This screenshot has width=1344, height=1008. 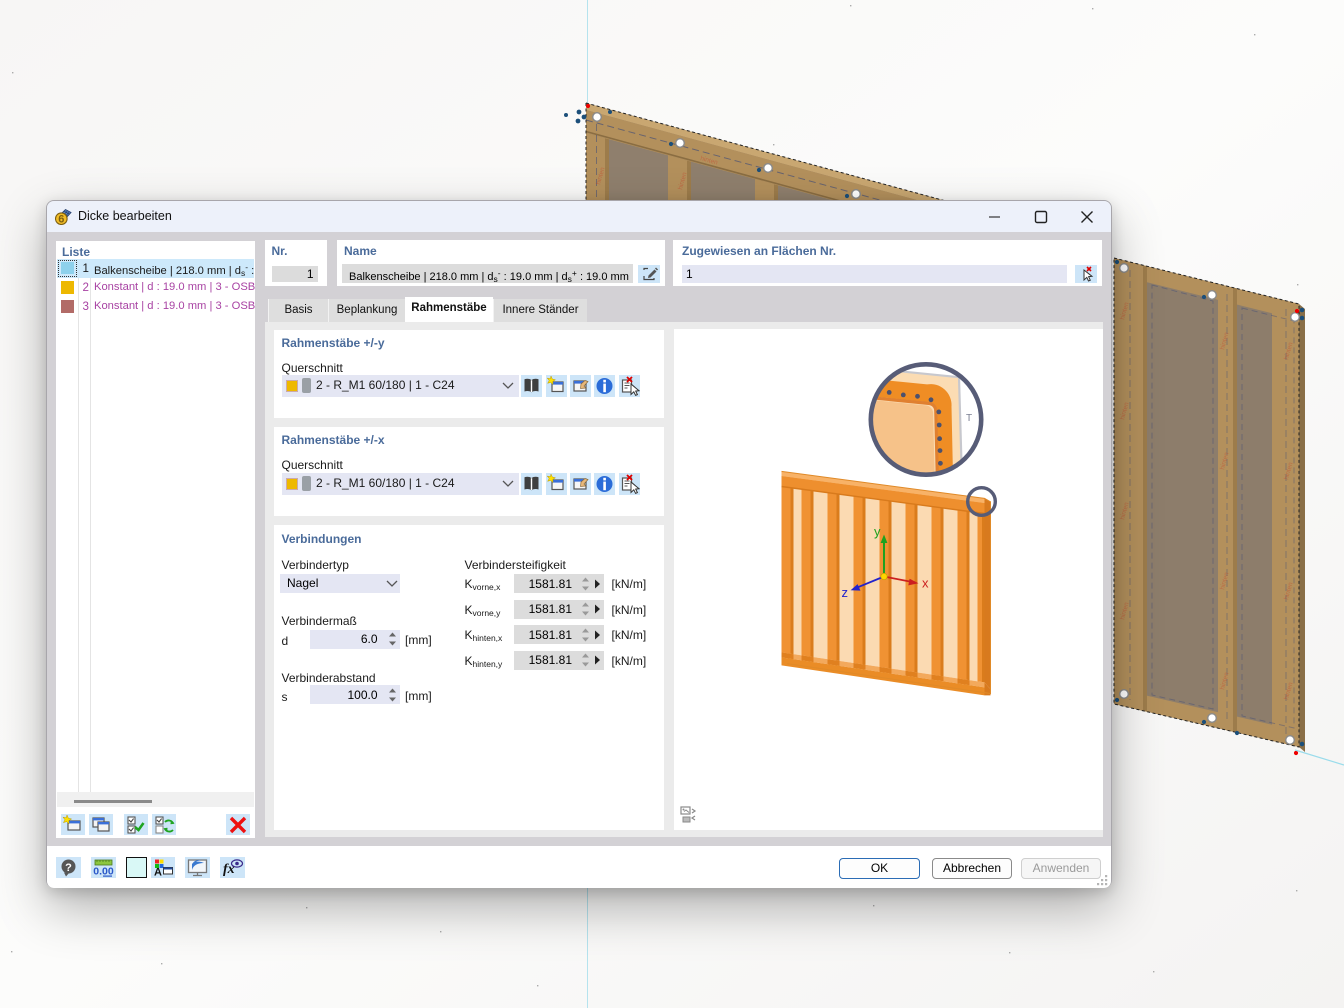 What do you see at coordinates (969, 418) in the screenshot?
I see `svg-text: T` at bounding box center [969, 418].